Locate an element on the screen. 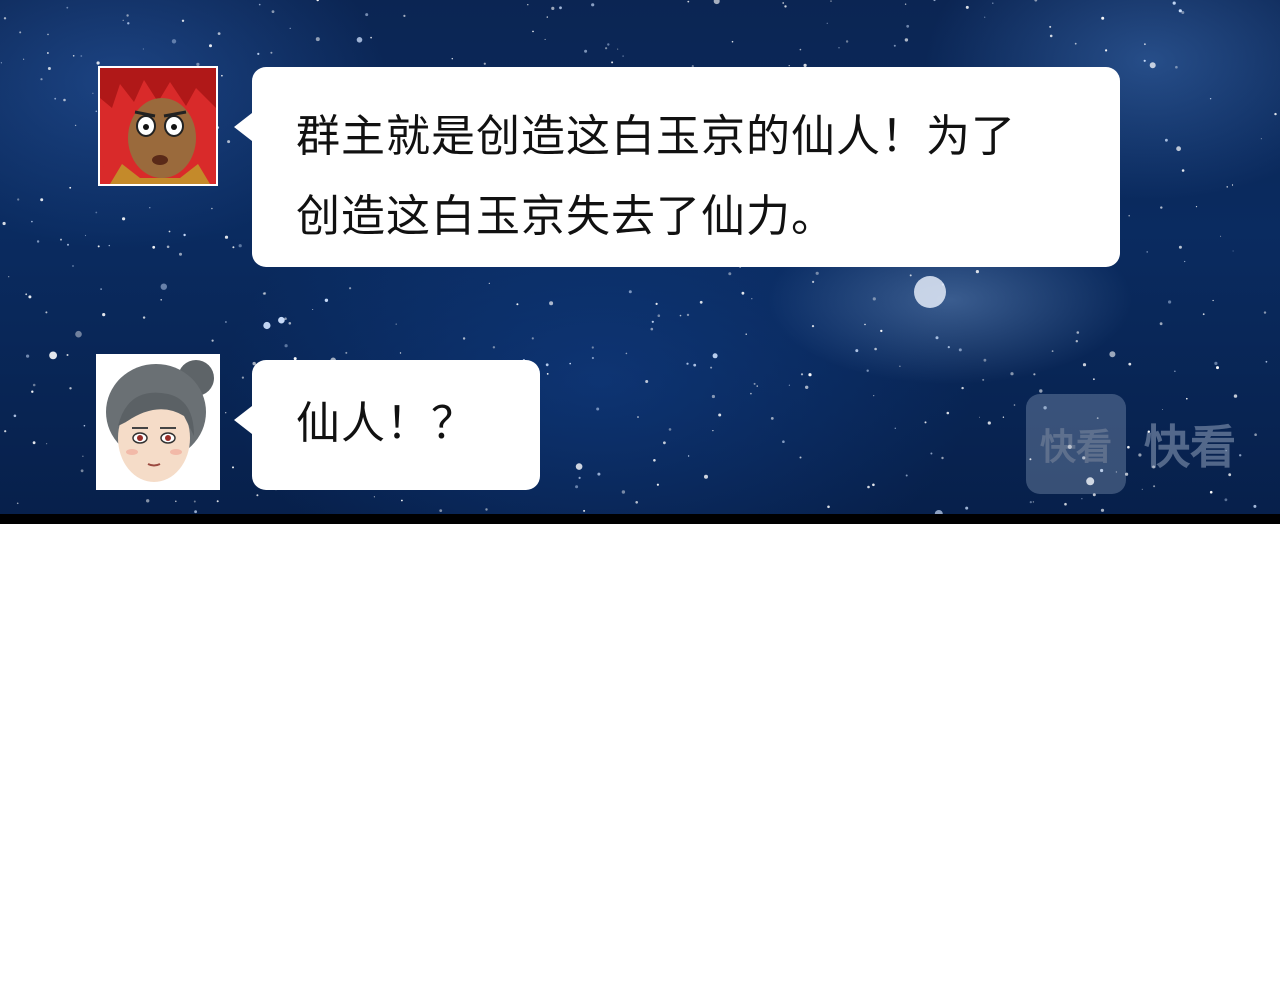  panel-bottom-border is located at coordinates (640, 519).